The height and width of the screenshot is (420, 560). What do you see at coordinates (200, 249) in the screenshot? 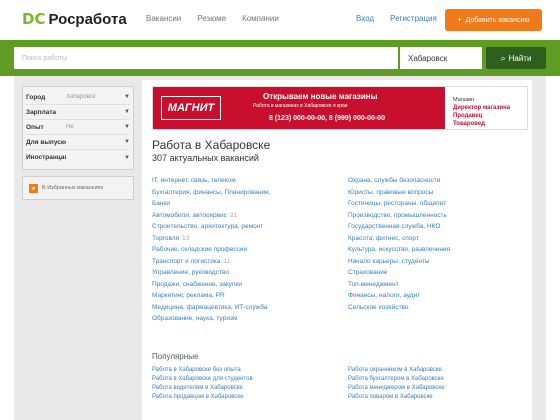
I see `category-label: Рабочие, складские профессии` at bounding box center [200, 249].